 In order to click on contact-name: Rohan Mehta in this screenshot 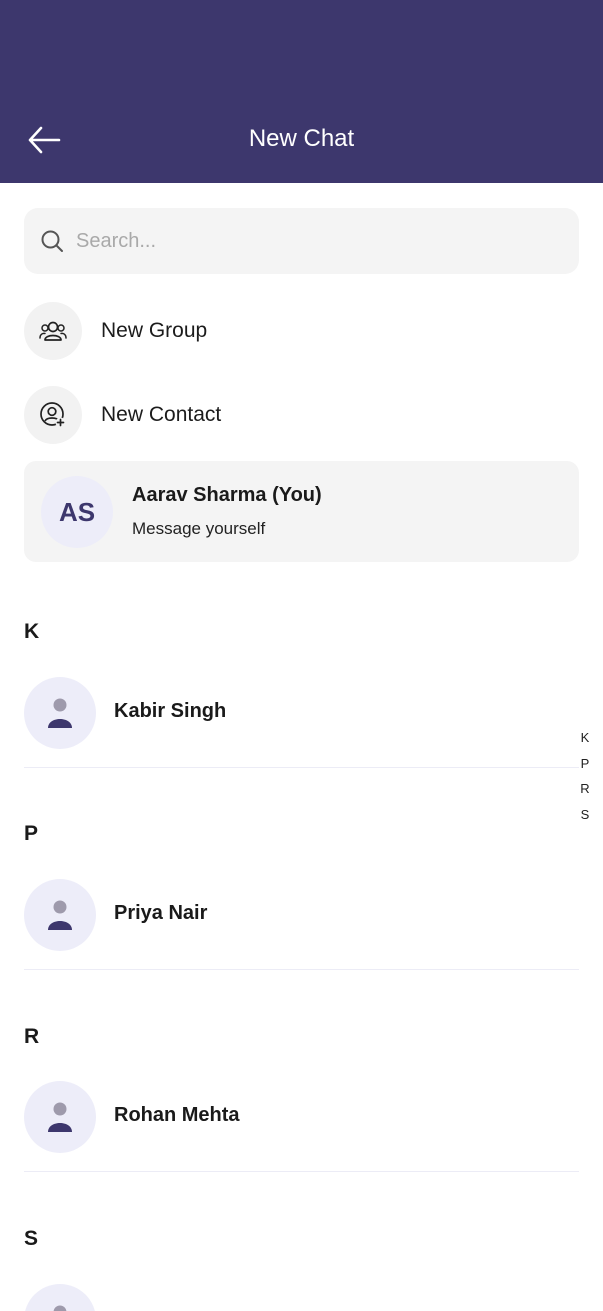, I will do `click(177, 1115)`.